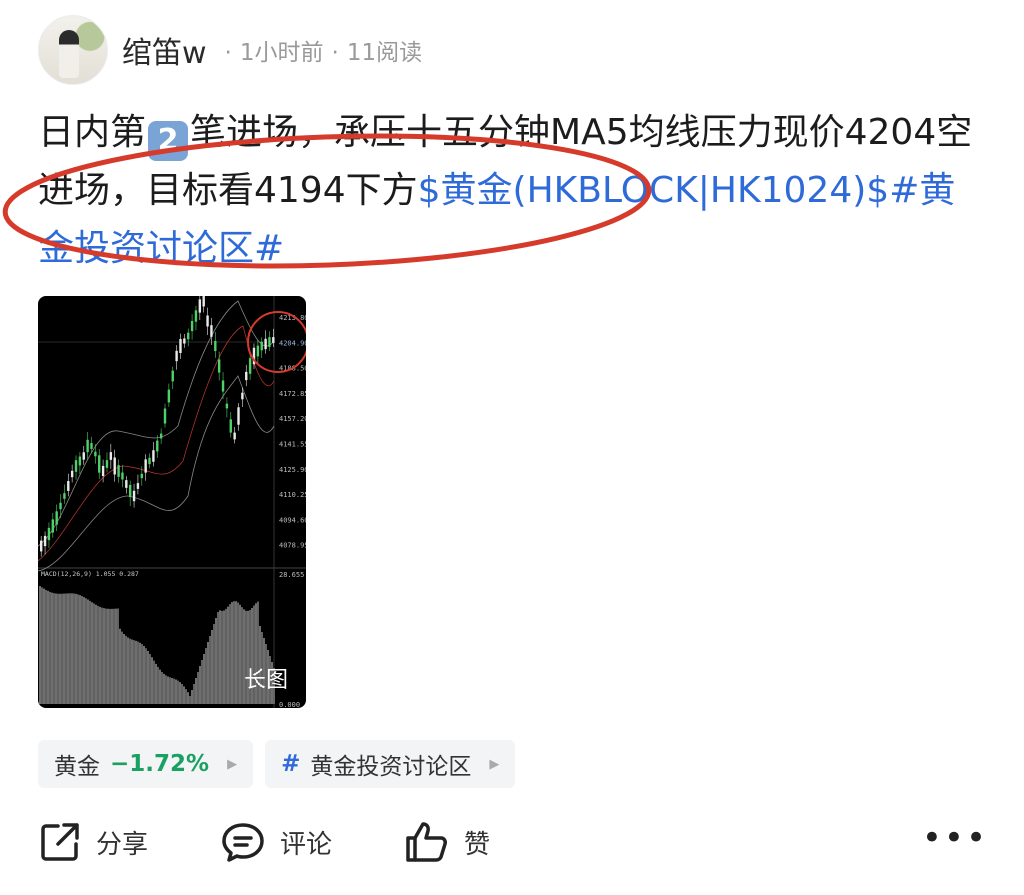  Describe the element at coordinates (122, 844) in the screenshot. I see `share-label: 分享` at that location.